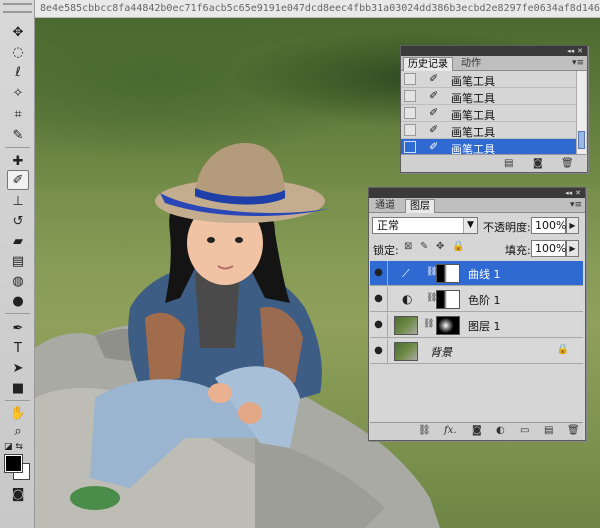  I want to click on dodge-tool-icon: ●, so click(18, 301).